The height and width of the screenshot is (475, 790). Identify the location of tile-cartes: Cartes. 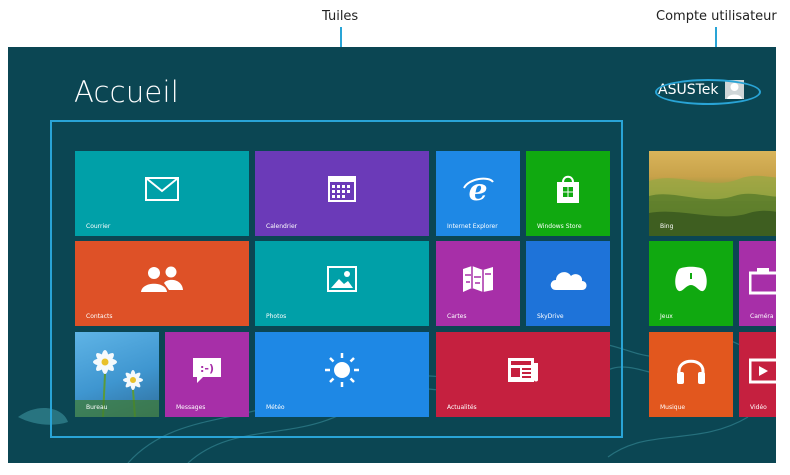
(478, 283).